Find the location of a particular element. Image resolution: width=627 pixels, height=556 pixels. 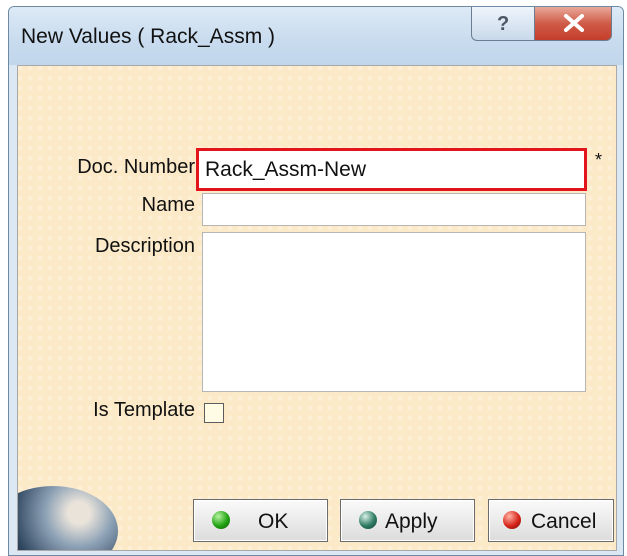

apply-button: Apply is located at coordinates (407, 520).